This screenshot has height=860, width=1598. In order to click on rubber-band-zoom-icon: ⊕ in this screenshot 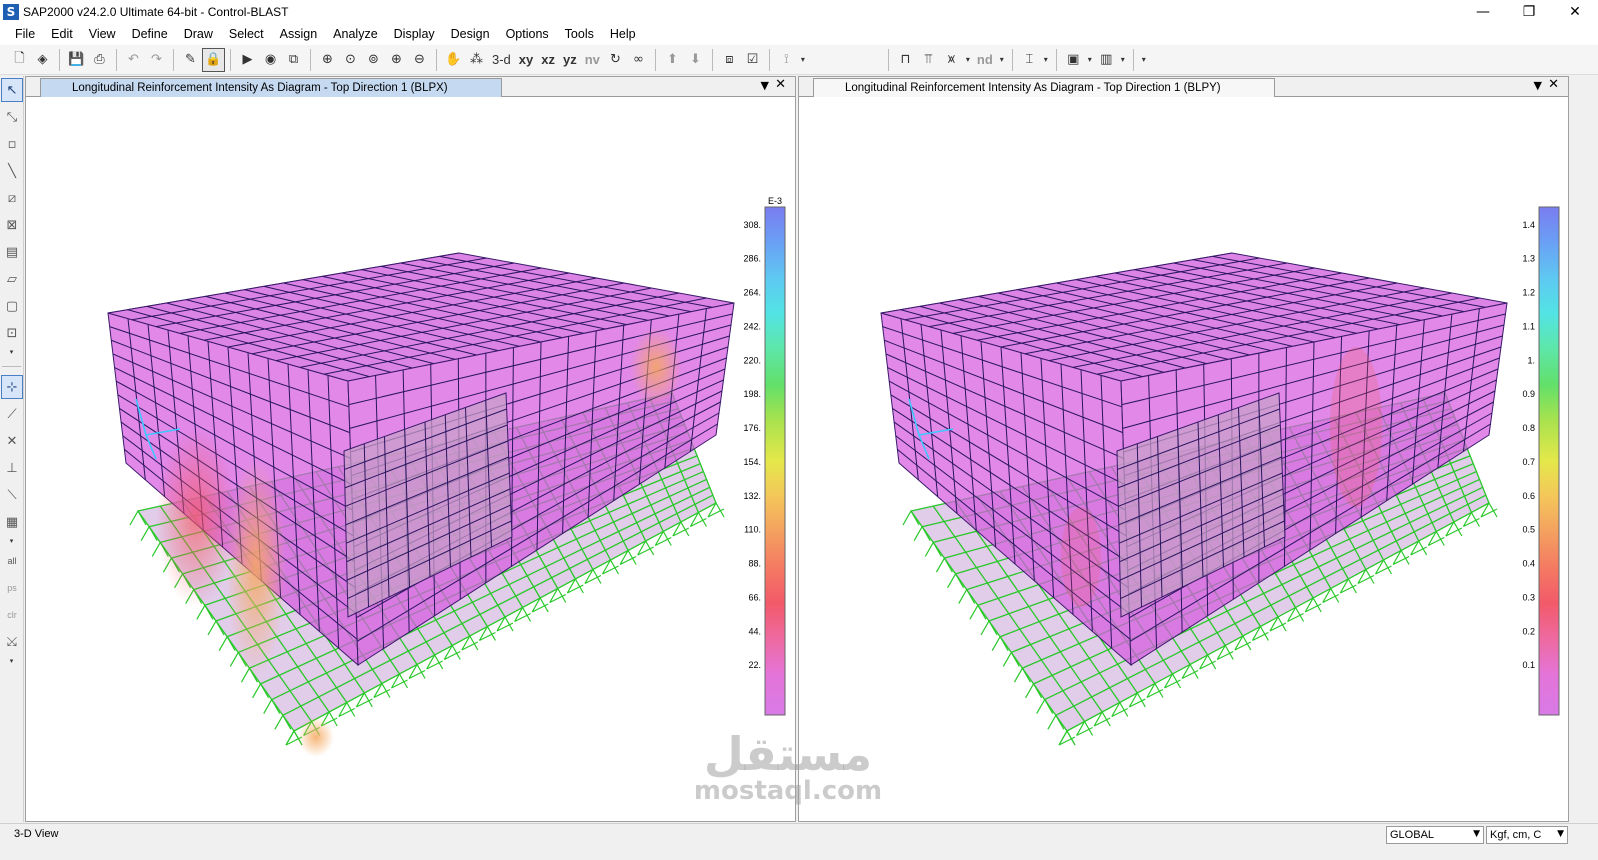, I will do `click(327, 60)`.